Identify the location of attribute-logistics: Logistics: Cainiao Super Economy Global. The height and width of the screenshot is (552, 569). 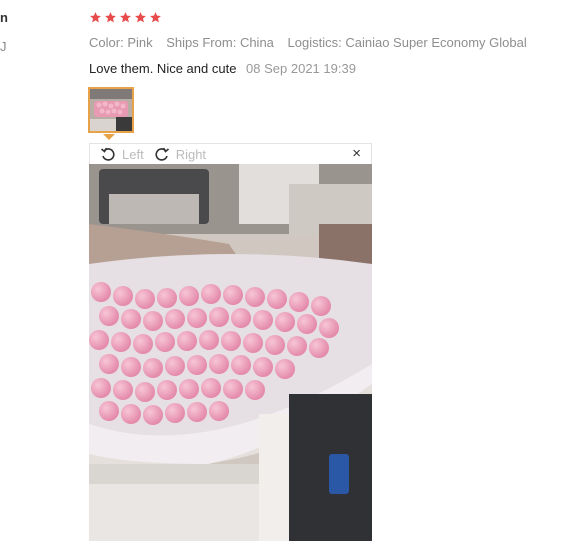
(407, 42).